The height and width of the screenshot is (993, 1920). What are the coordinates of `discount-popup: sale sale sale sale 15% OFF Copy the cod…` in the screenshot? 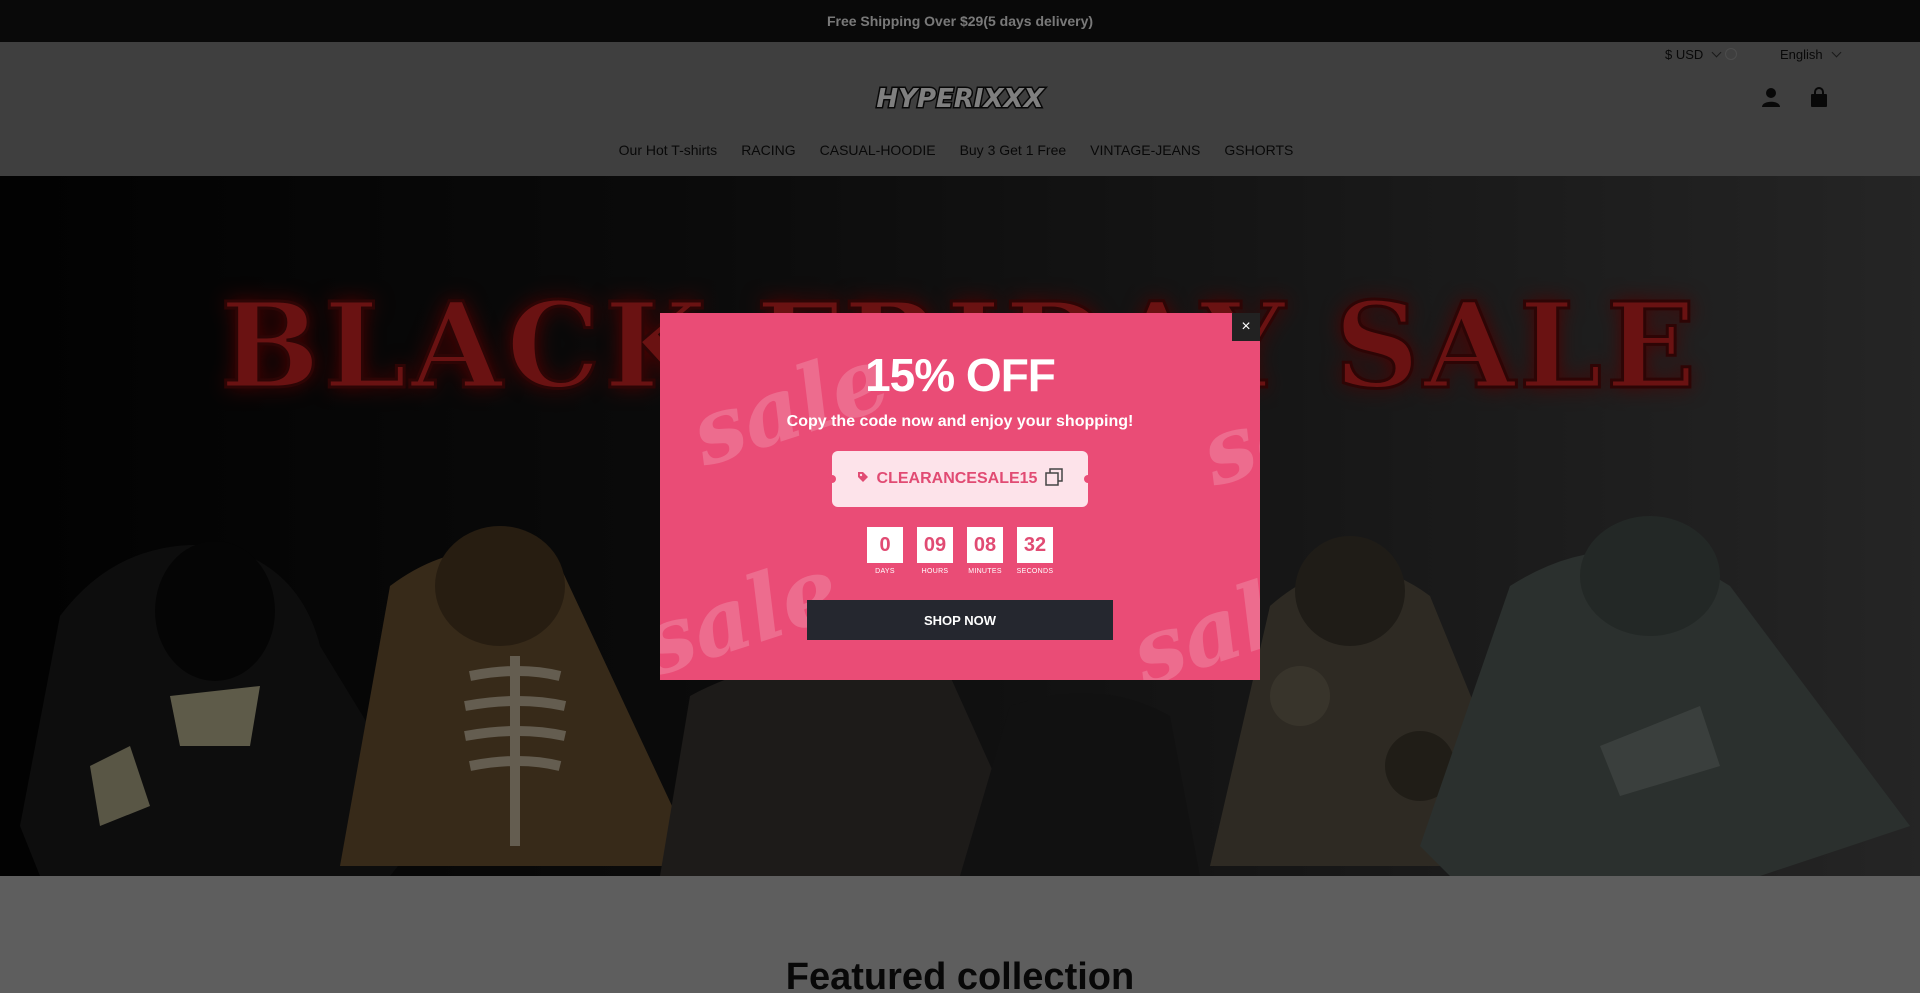 It's located at (960, 496).